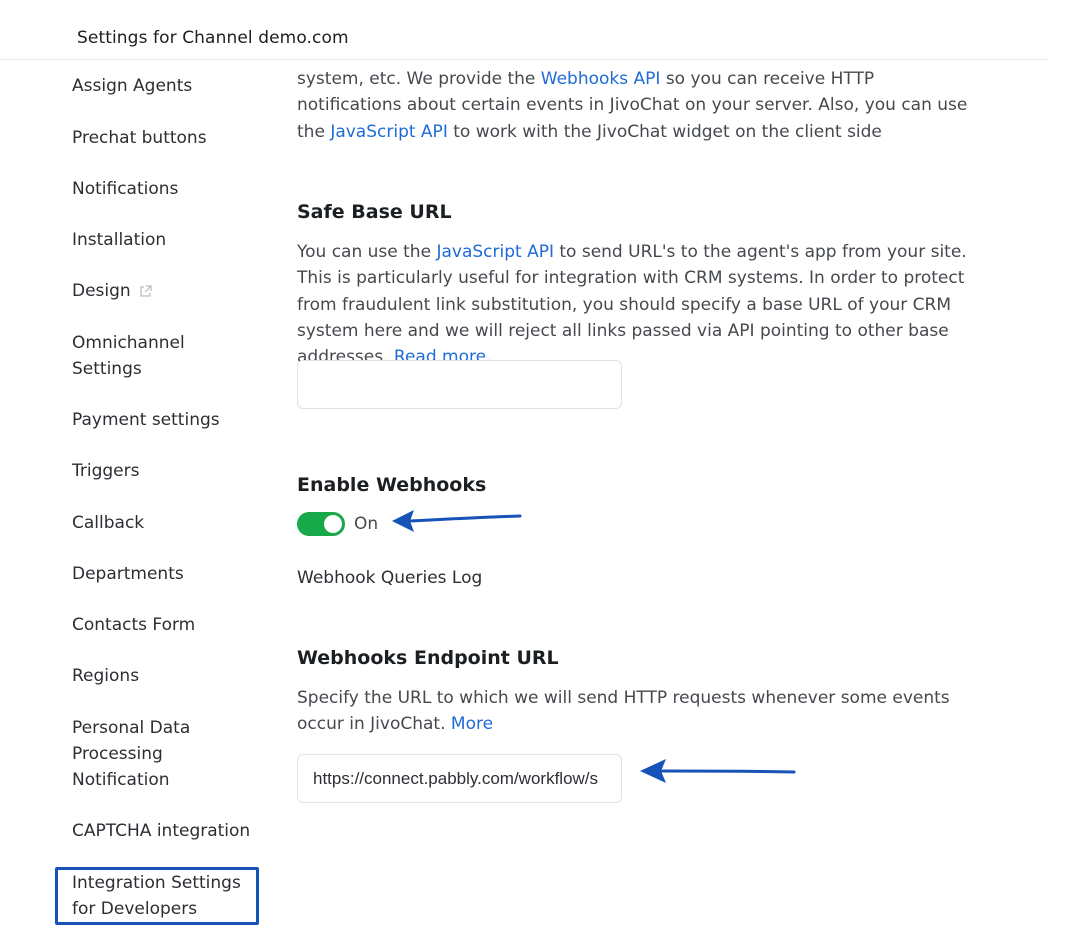 Image resolution: width=1069 pixels, height=930 pixels. Describe the element at coordinates (142, 356) in the screenshot. I see `sidebar-item-omnichannel-settings: Omnichannel Settings` at that location.